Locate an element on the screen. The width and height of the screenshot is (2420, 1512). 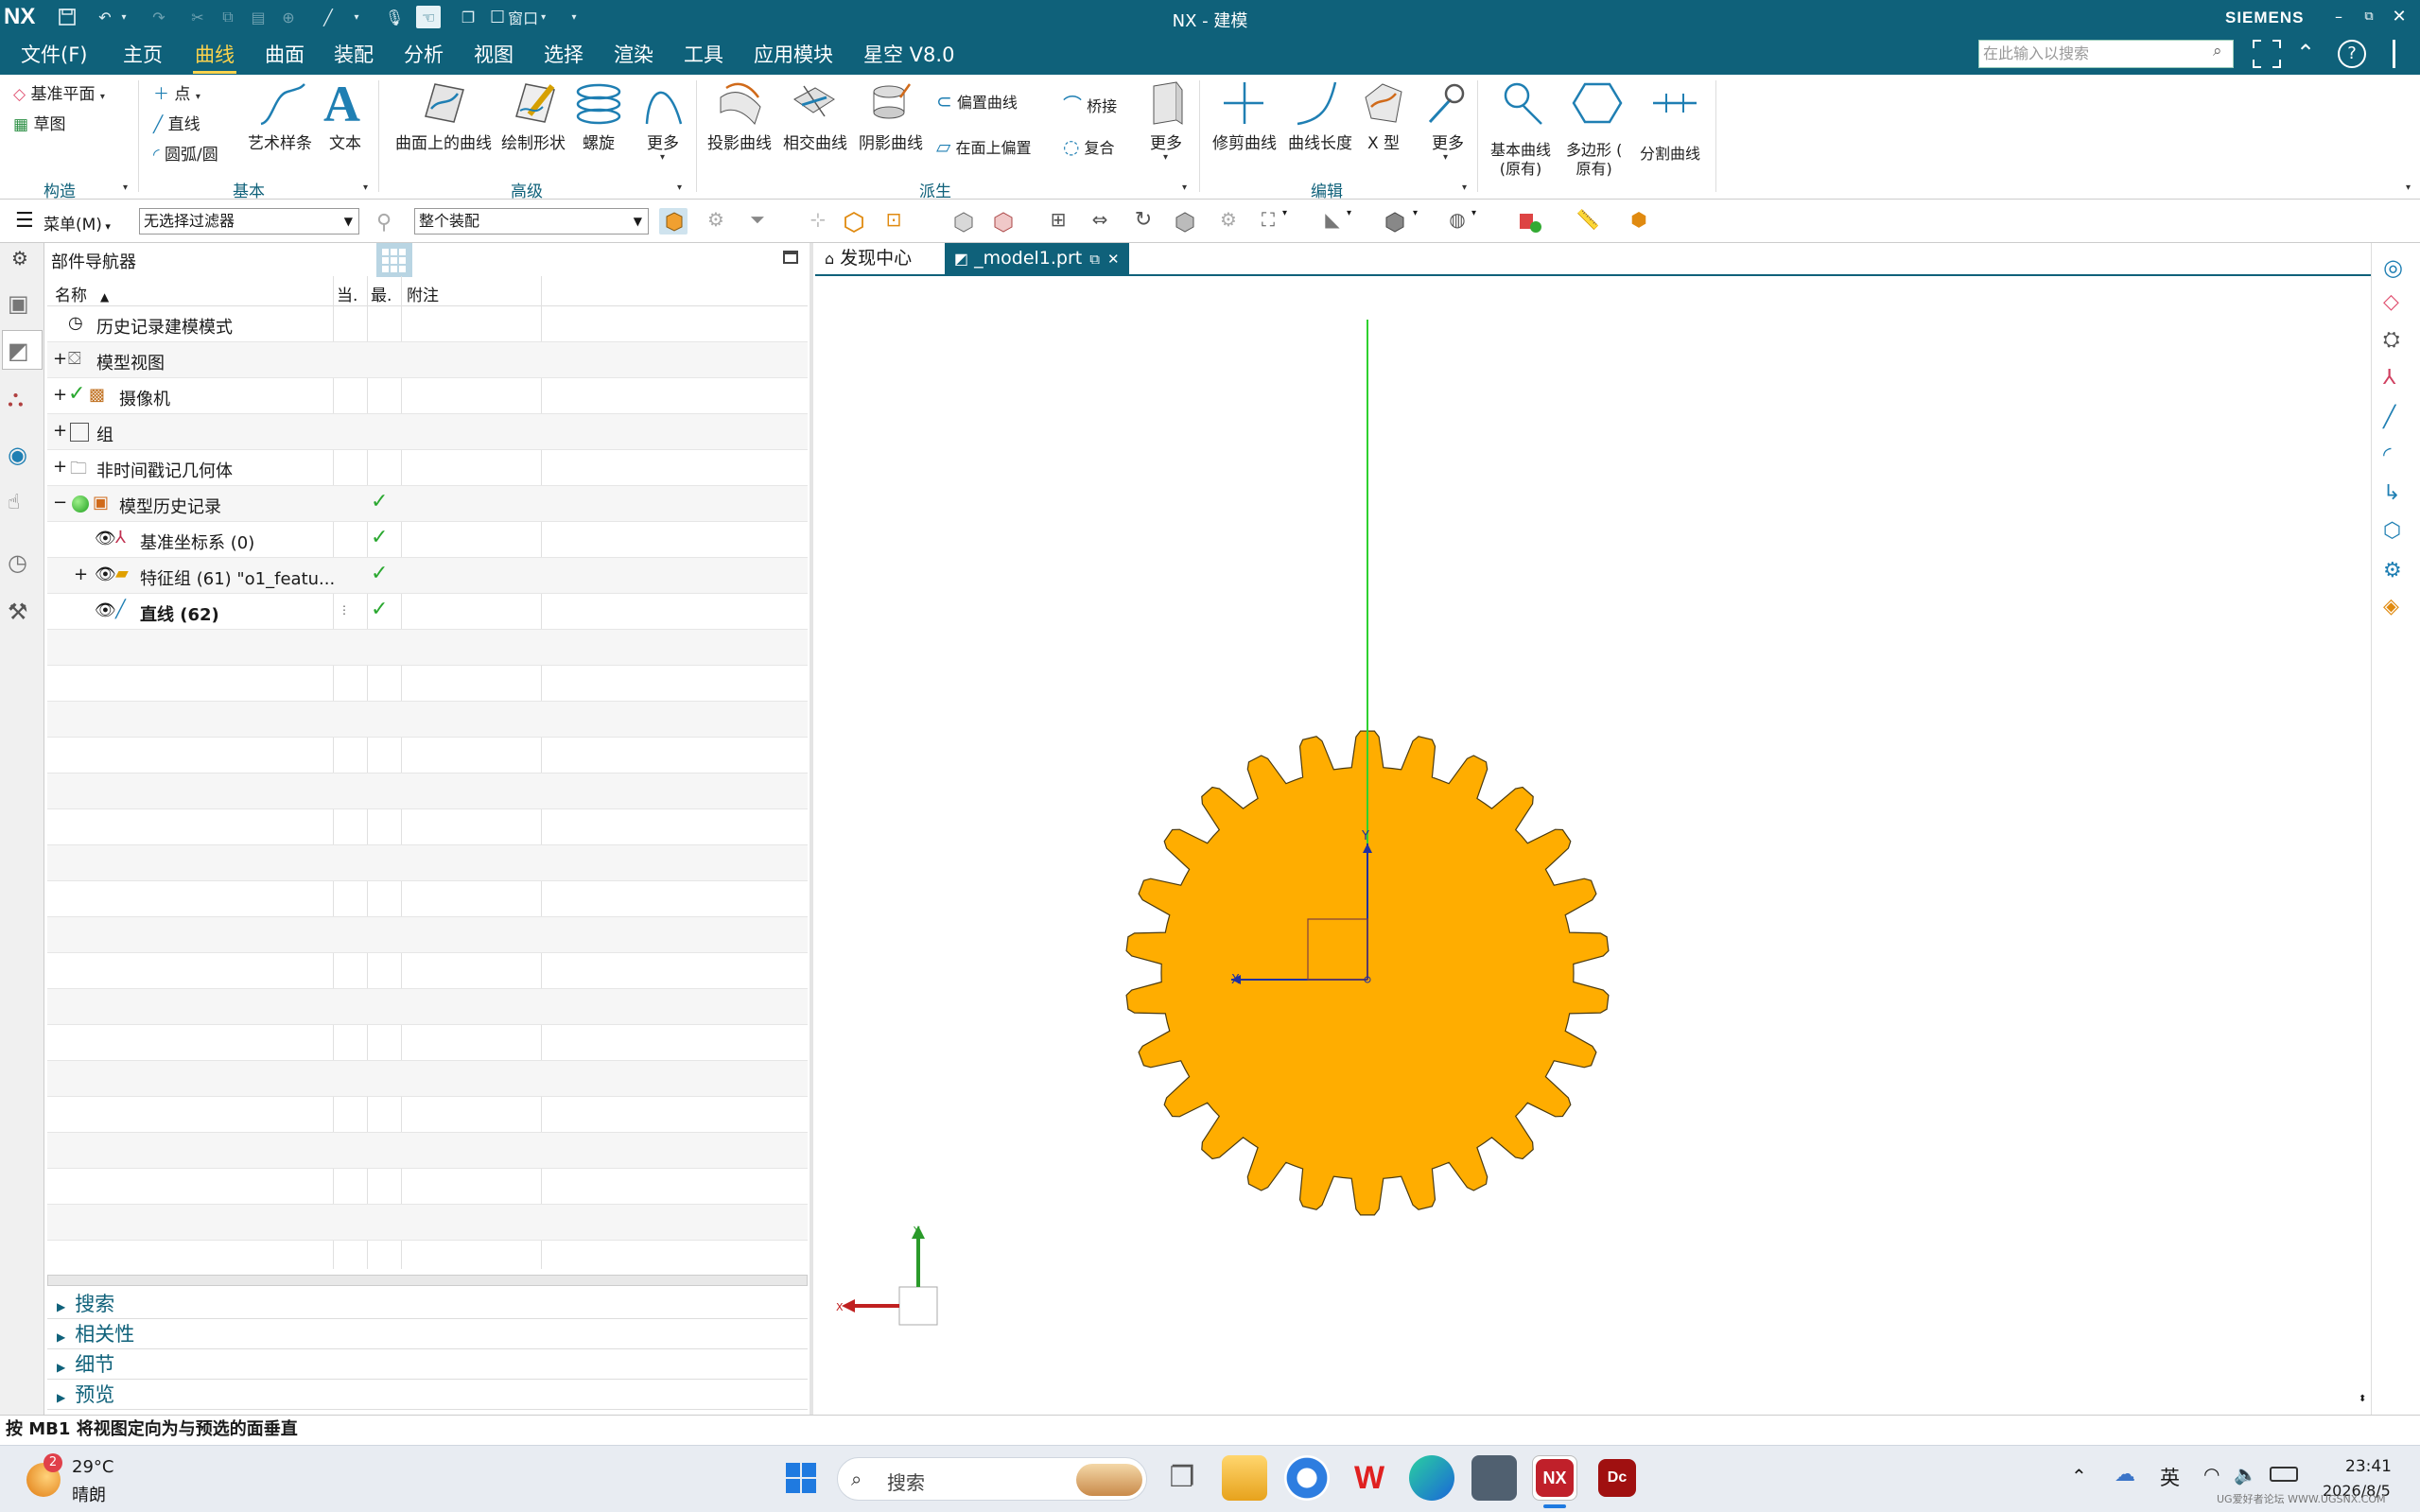
more-advanced-label: 更多 is located at coordinates (663, 141).